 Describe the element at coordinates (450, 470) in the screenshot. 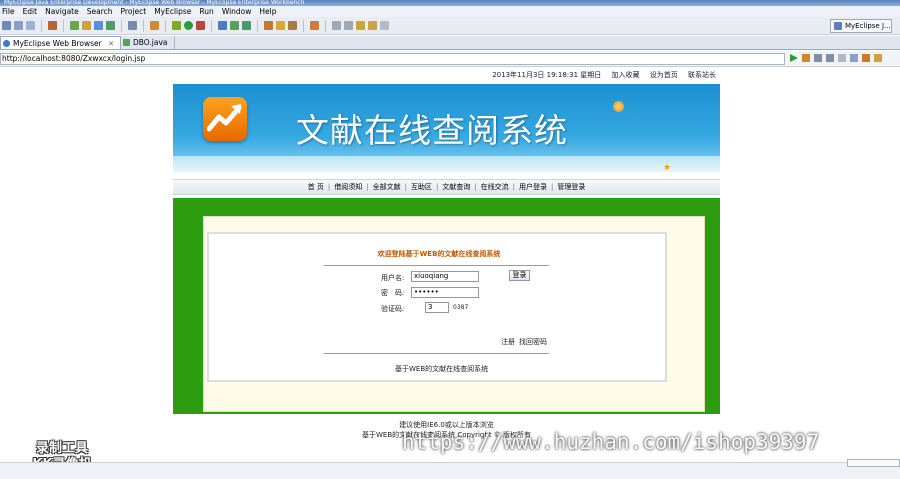

I see `status-bar` at that location.